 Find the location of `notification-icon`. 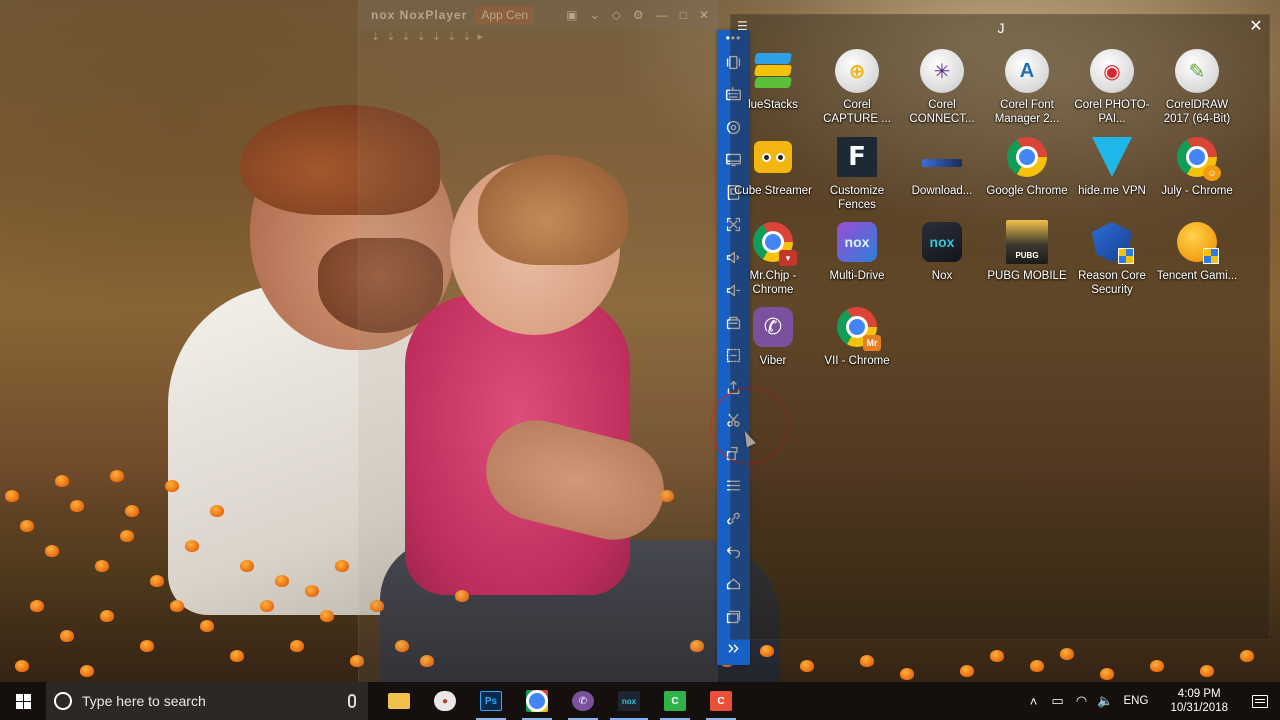

notification-icon is located at coordinates (1260, 701).